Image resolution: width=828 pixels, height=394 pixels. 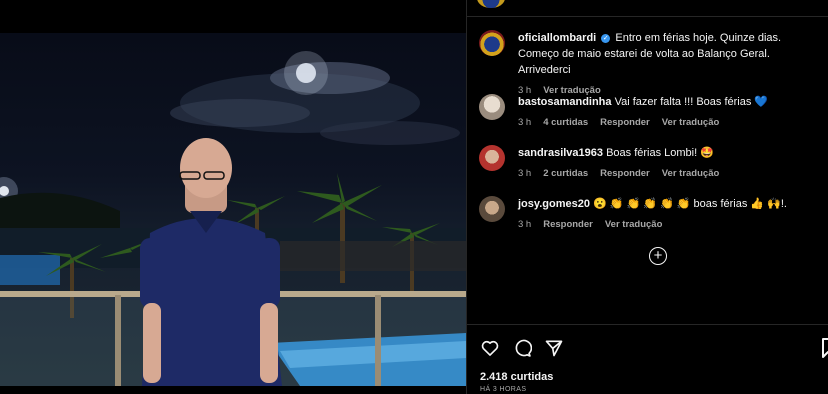 I want to click on author-avatar, so click(x=492, y=43).